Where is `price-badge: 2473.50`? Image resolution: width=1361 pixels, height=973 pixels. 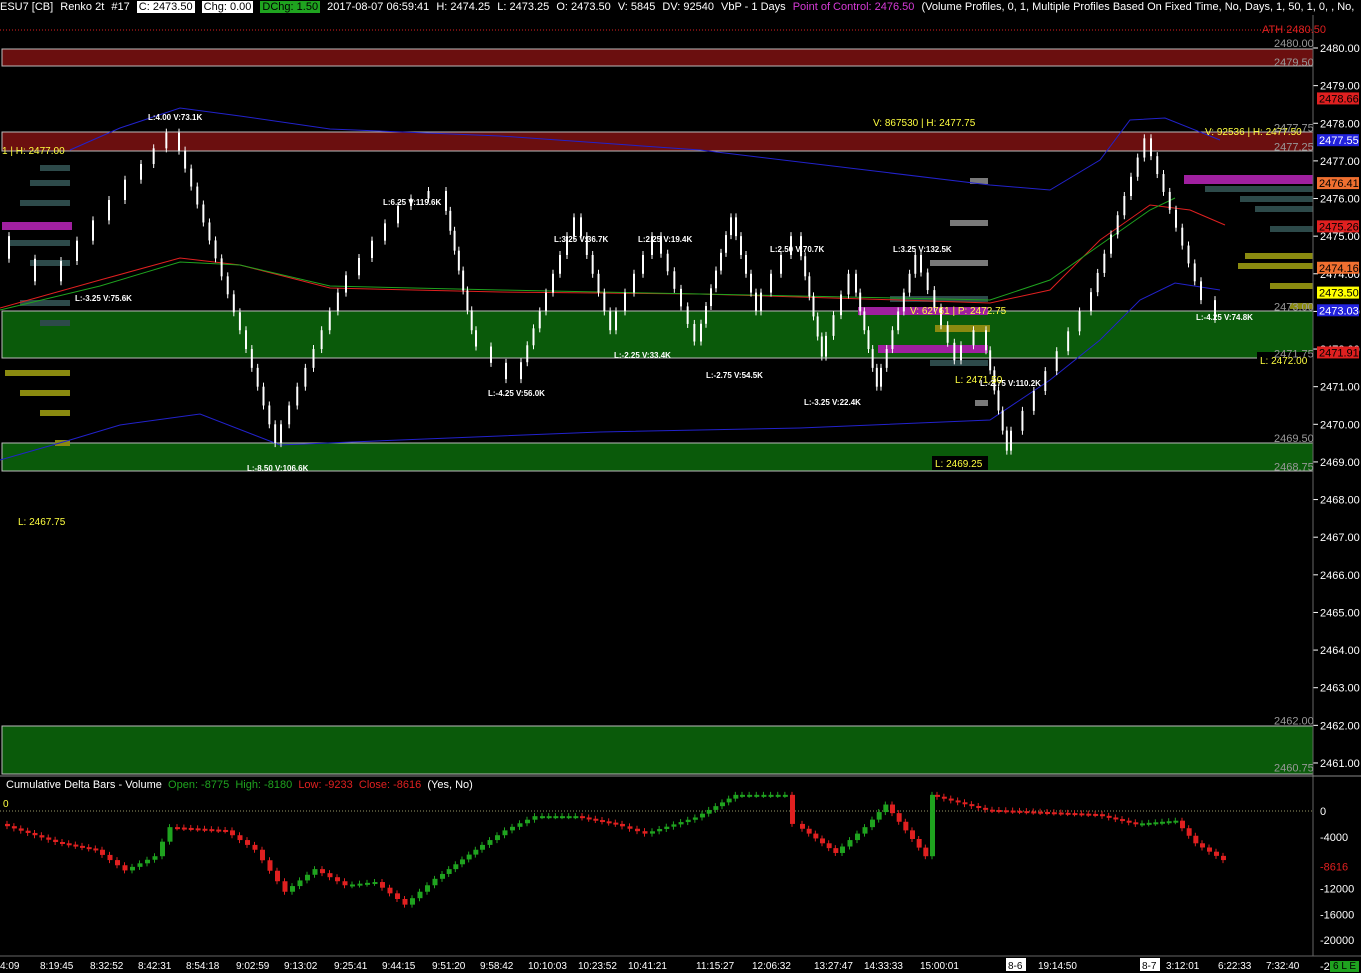
price-badge: 2473.50 is located at coordinates (1338, 293).